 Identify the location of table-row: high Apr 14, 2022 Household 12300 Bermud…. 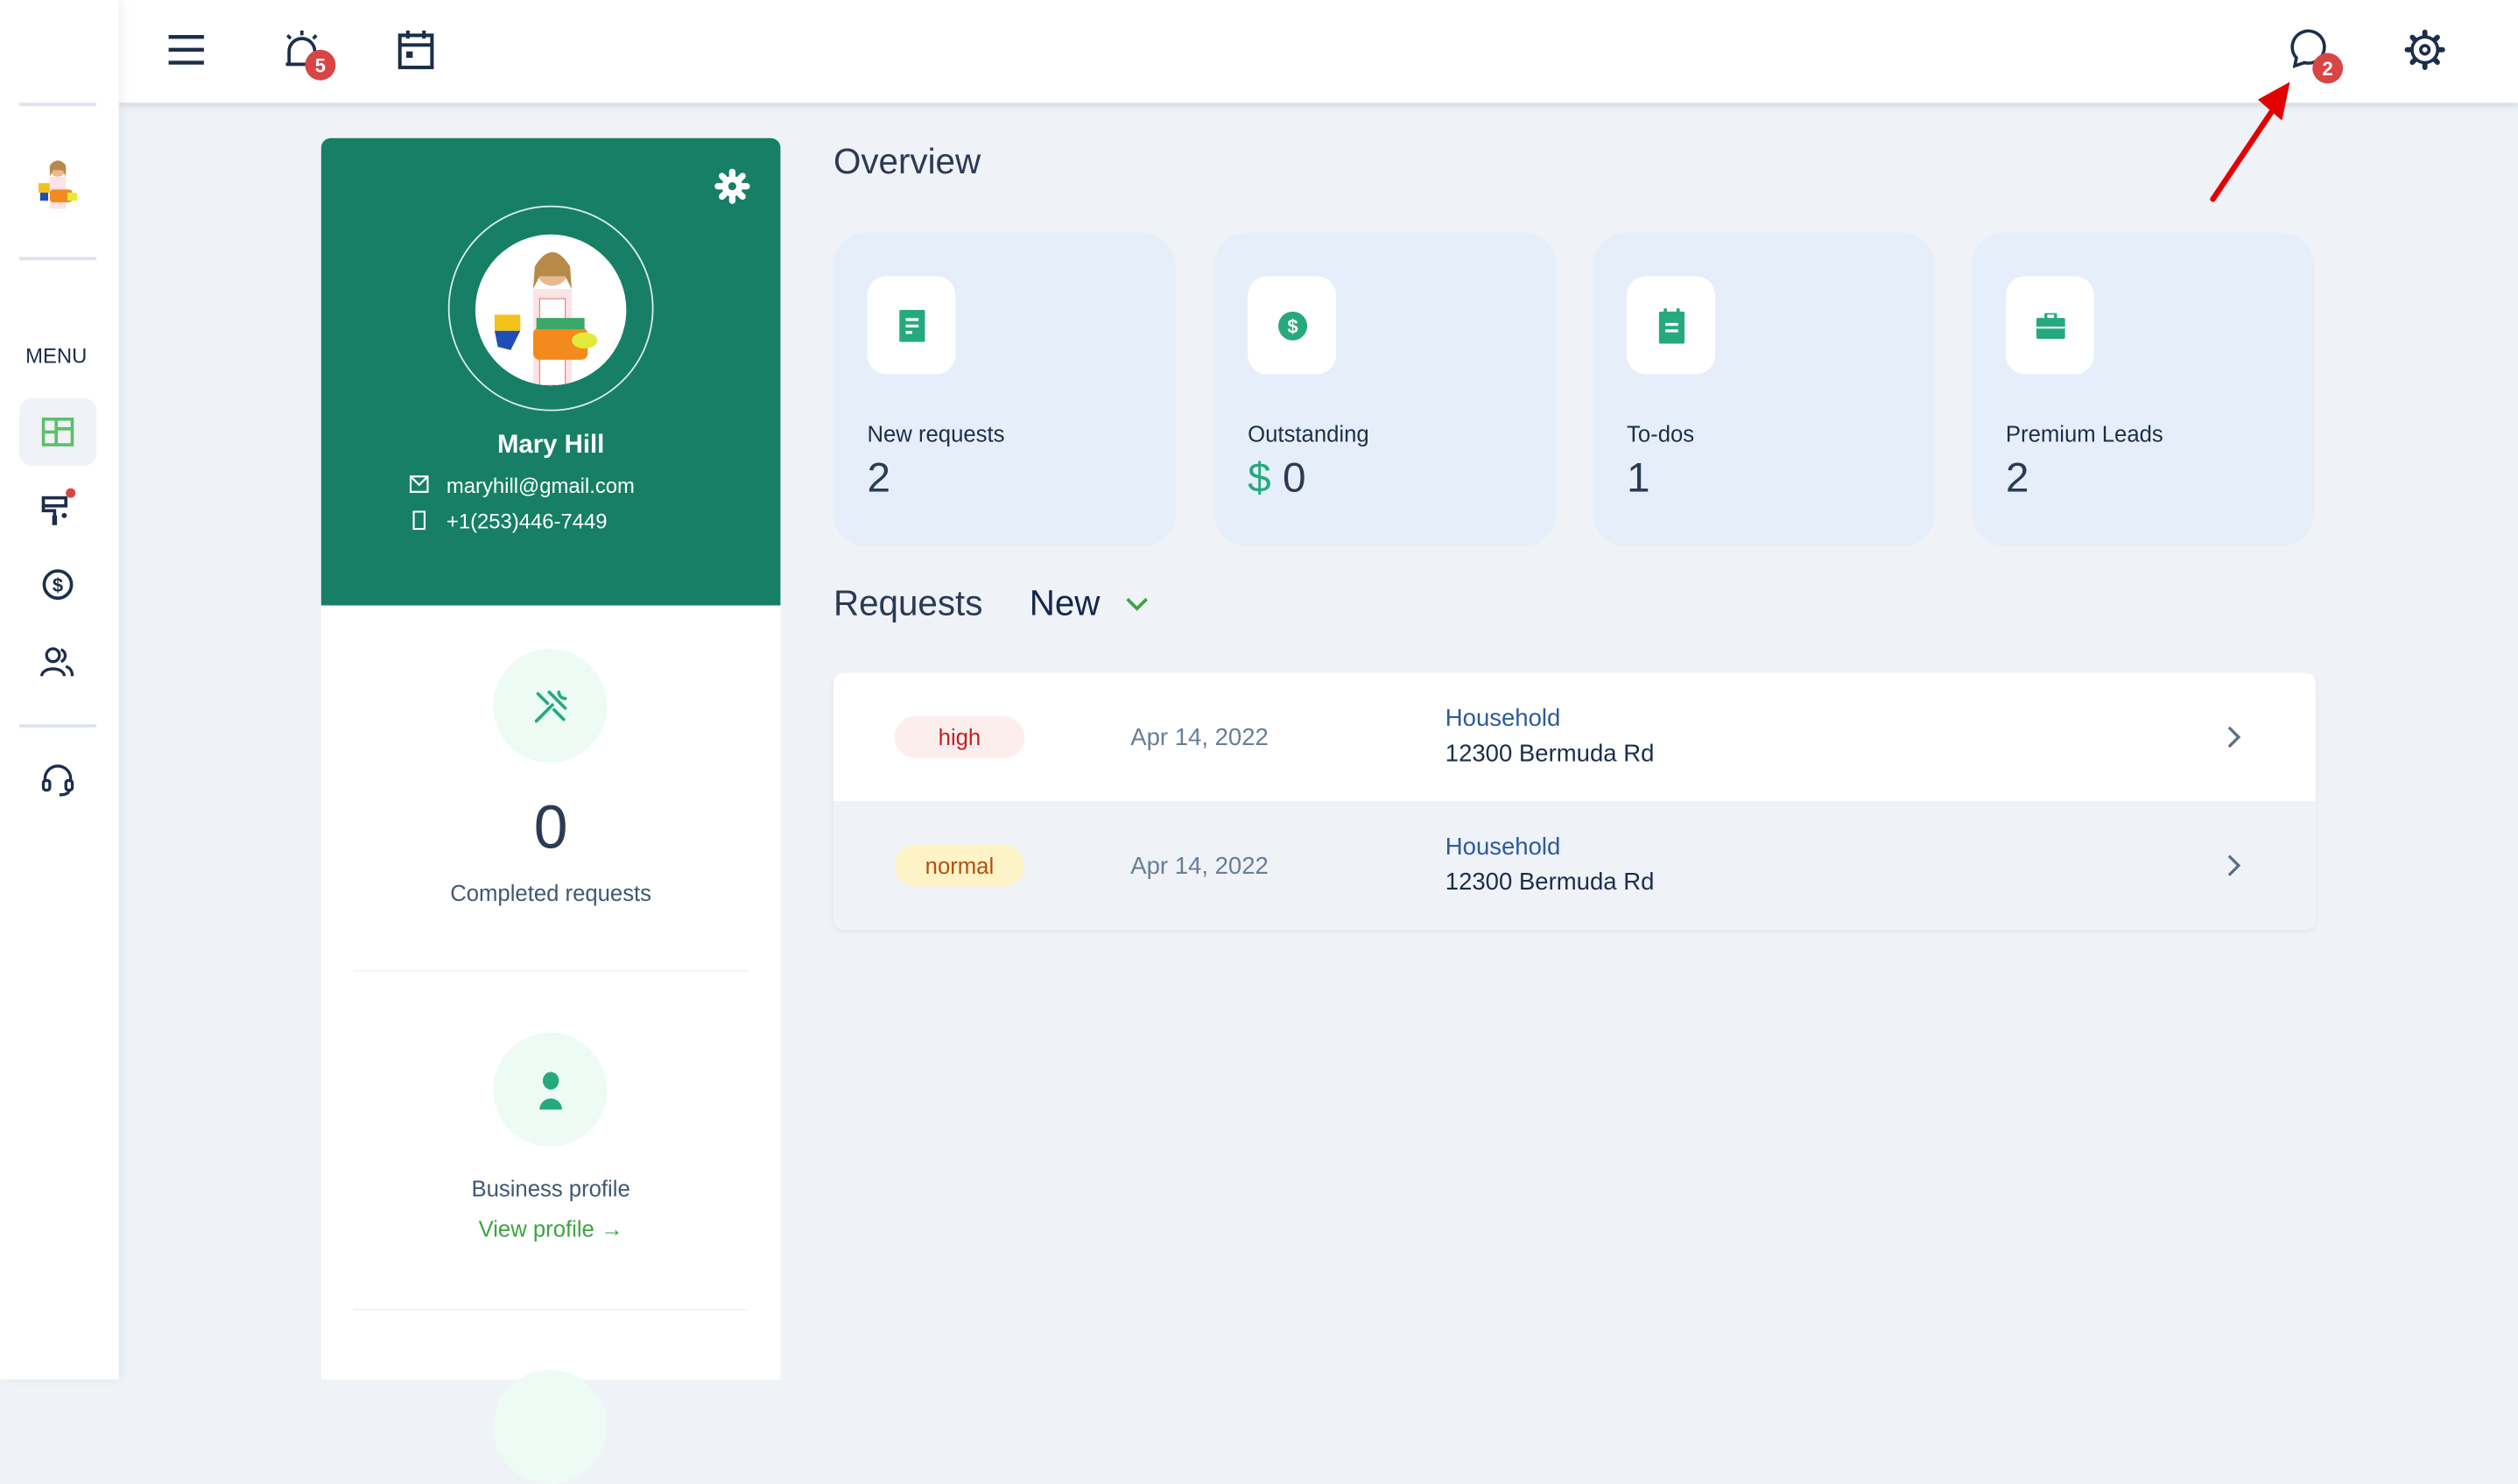
(1575, 737).